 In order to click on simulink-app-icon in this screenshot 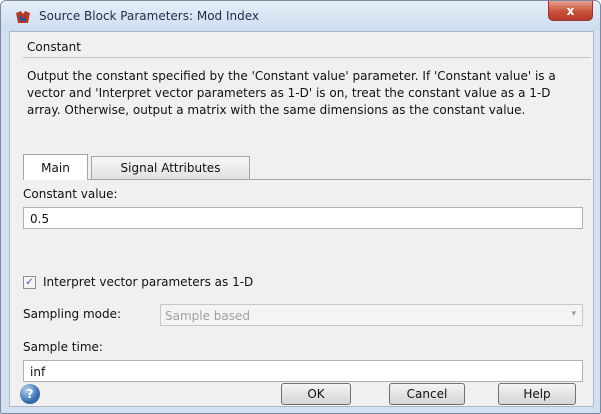, I will do `click(23, 17)`.